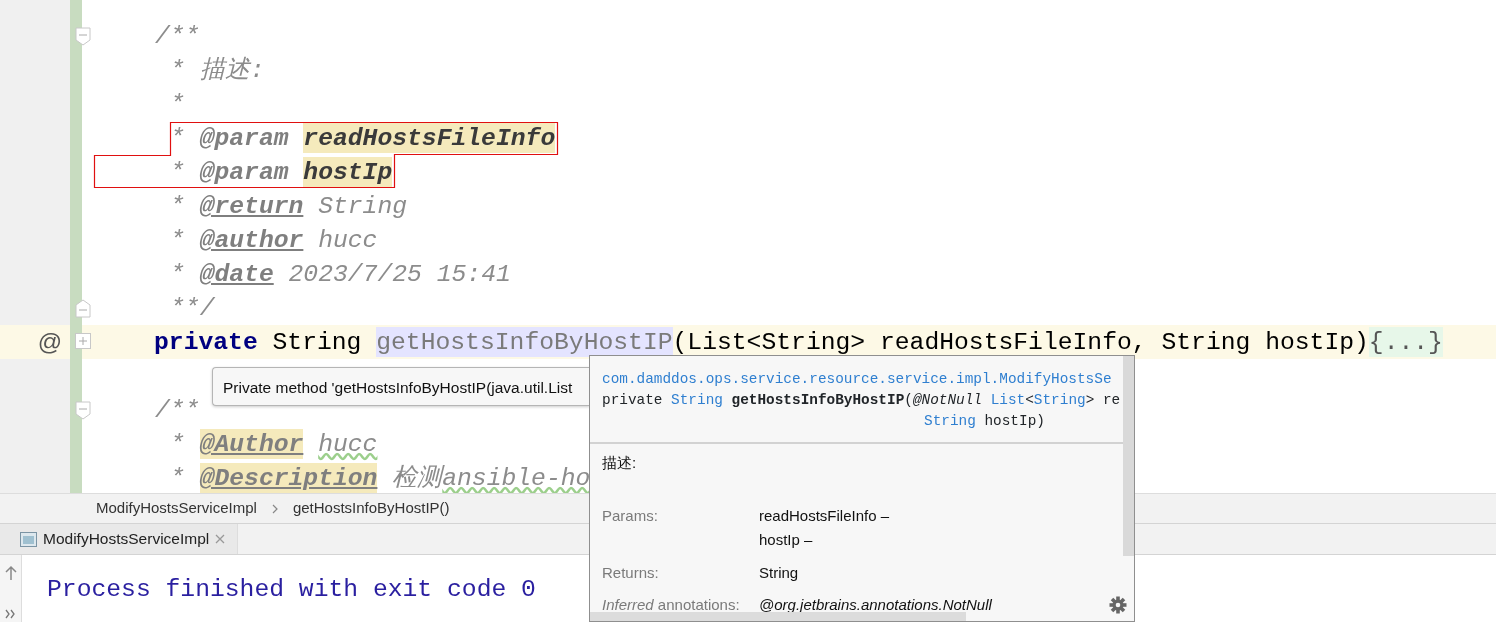  What do you see at coordinates (10, 573) in the screenshot?
I see `up-arrow-icon` at bounding box center [10, 573].